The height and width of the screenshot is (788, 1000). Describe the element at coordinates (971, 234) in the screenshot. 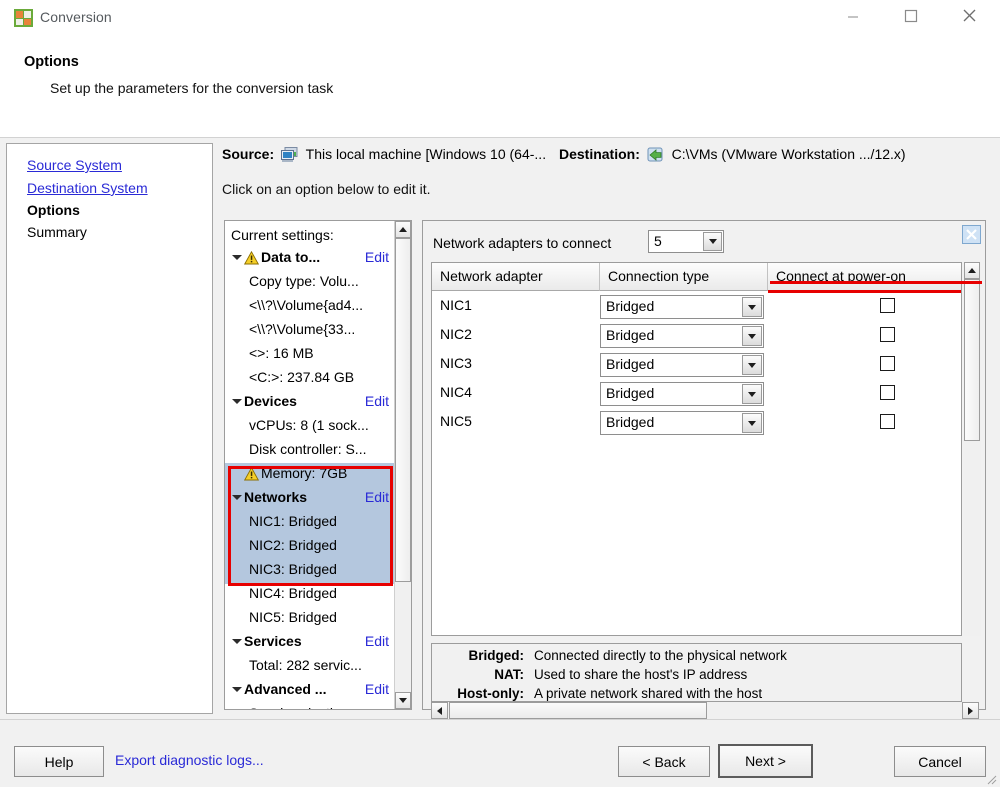

I see `panel-close-icon` at that location.